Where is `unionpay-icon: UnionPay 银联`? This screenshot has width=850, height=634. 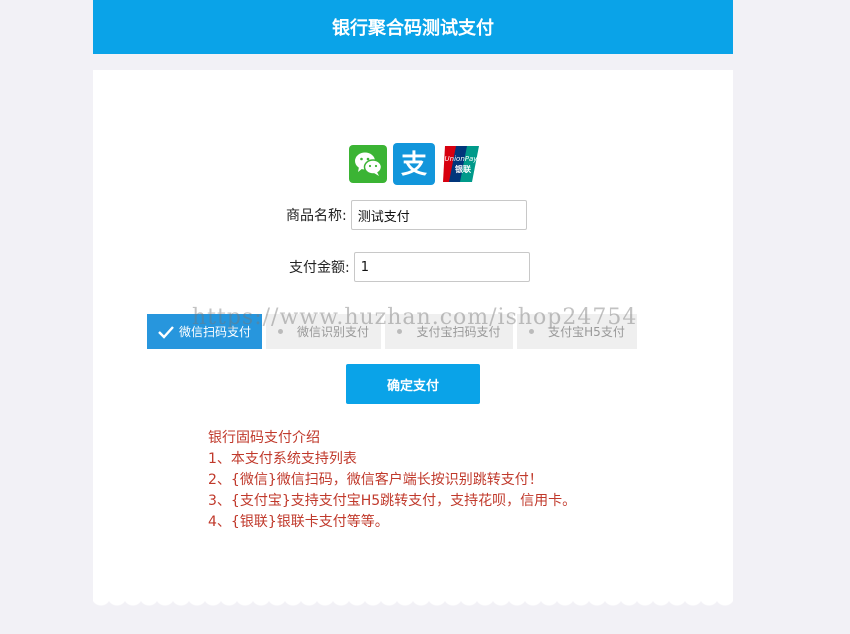
unionpay-icon: UnionPay 银联 is located at coordinates (461, 164).